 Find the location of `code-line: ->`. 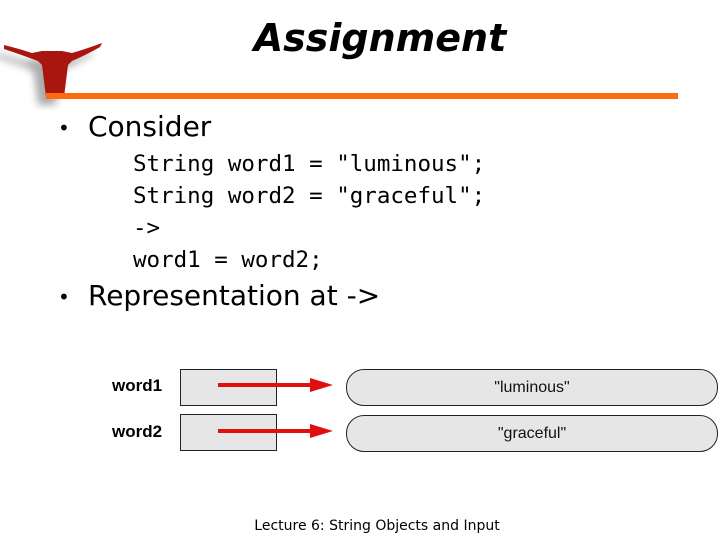

code-line: -> is located at coordinates (147, 228).